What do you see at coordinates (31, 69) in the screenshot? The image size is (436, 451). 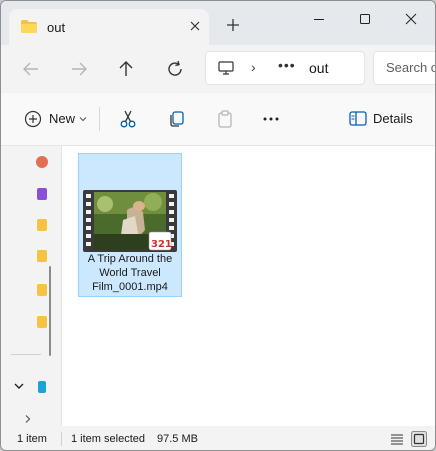 I see `back-arrow-icon` at bounding box center [31, 69].